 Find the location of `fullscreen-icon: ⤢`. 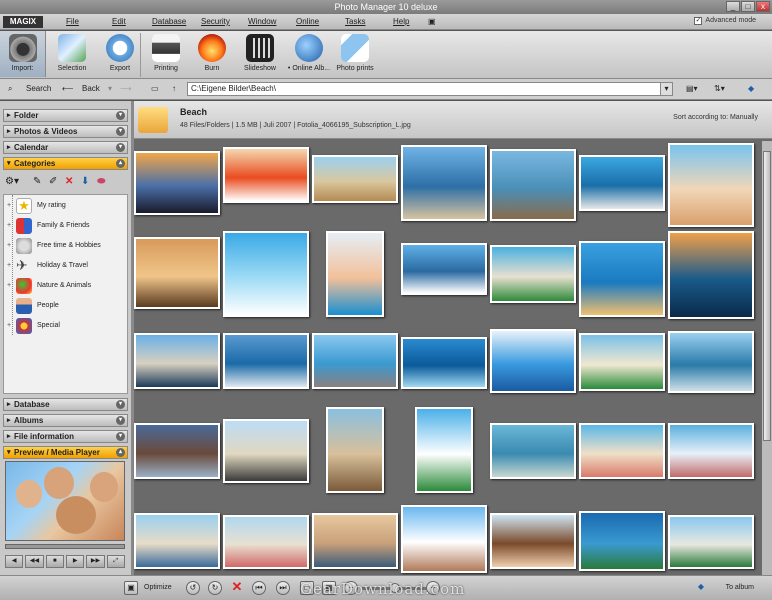

fullscreen-icon: ⤢ is located at coordinates (115, 561).